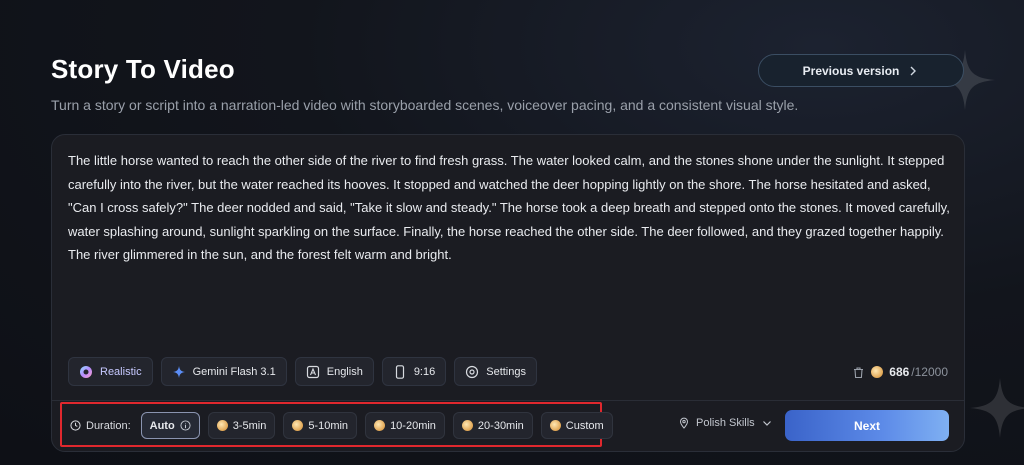 This screenshot has width=1024, height=465. What do you see at coordinates (162, 425) in the screenshot?
I see `duration-option-label: Auto` at bounding box center [162, 425].